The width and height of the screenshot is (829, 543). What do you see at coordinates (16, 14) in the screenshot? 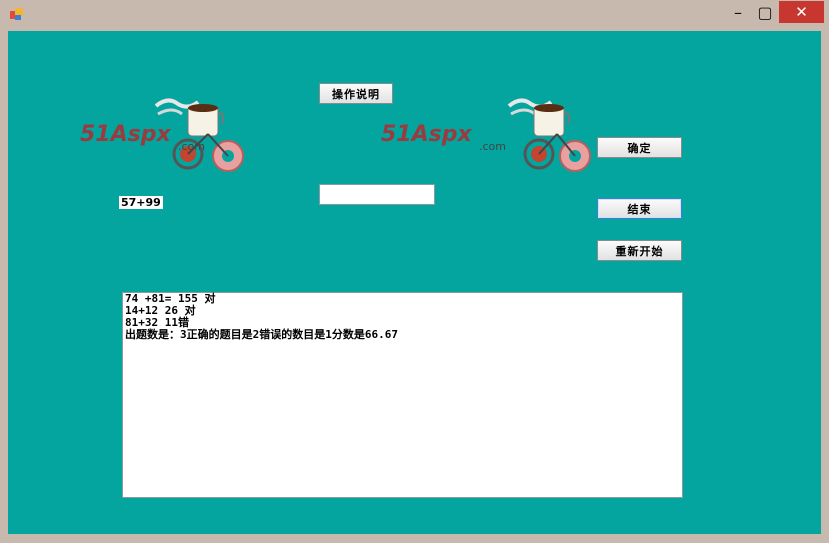
I see `app-icon` at bounding box center [16, 14].